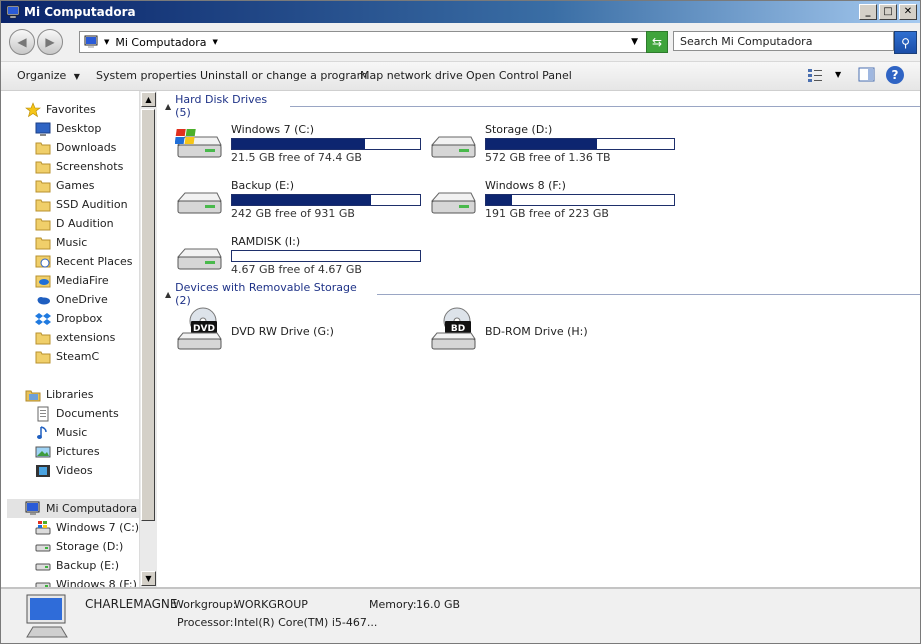 The height and width of the screenshot is (644, 921). What do you see at coordinates (48, 75) in the screenshot?
I see `organize-button: Organize ▼` at bounding box center [48, 75].